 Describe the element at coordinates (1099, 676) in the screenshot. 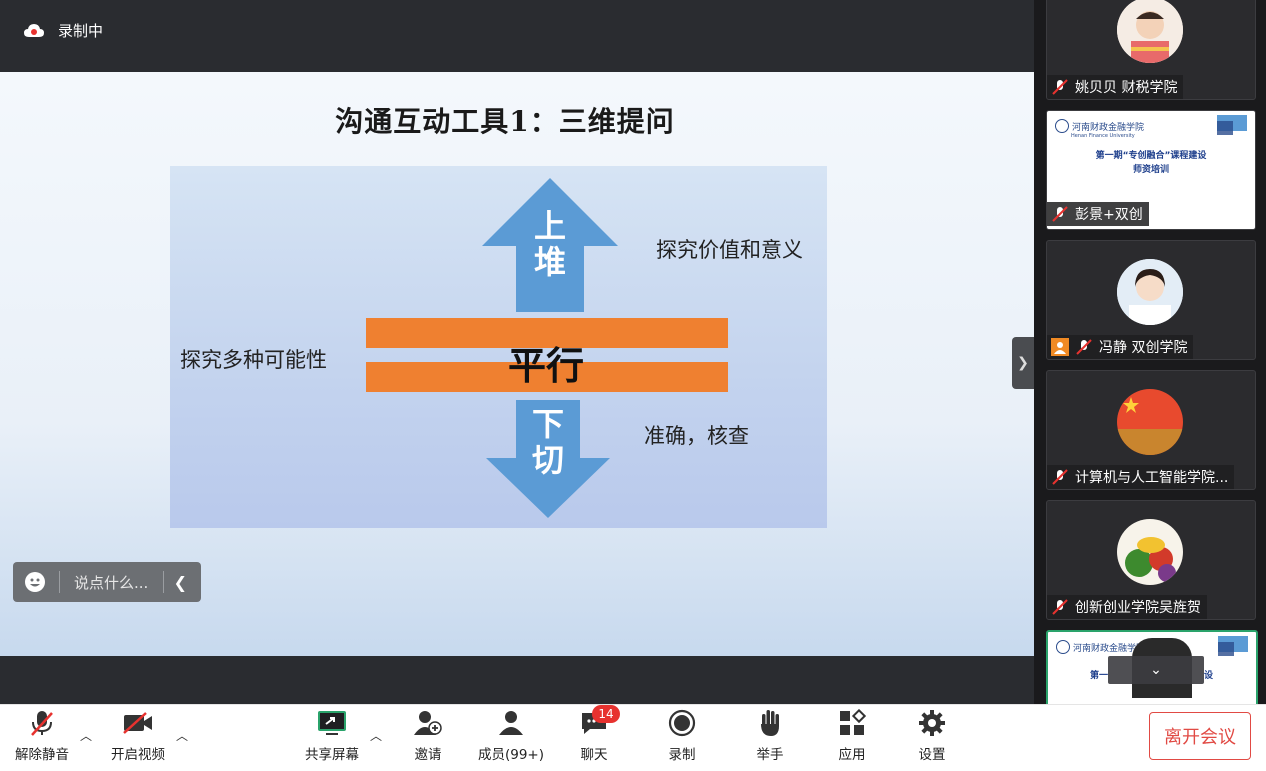

I see `slide-heading-left: 第一` at that location.